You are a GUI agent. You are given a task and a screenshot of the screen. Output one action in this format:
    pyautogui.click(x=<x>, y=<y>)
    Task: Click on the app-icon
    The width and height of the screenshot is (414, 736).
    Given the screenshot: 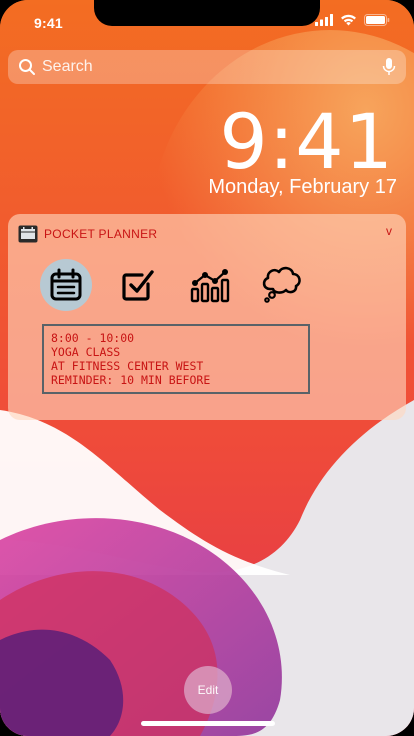 What is the action you would take?
    pyautogui.click(x=28, y=234)
    